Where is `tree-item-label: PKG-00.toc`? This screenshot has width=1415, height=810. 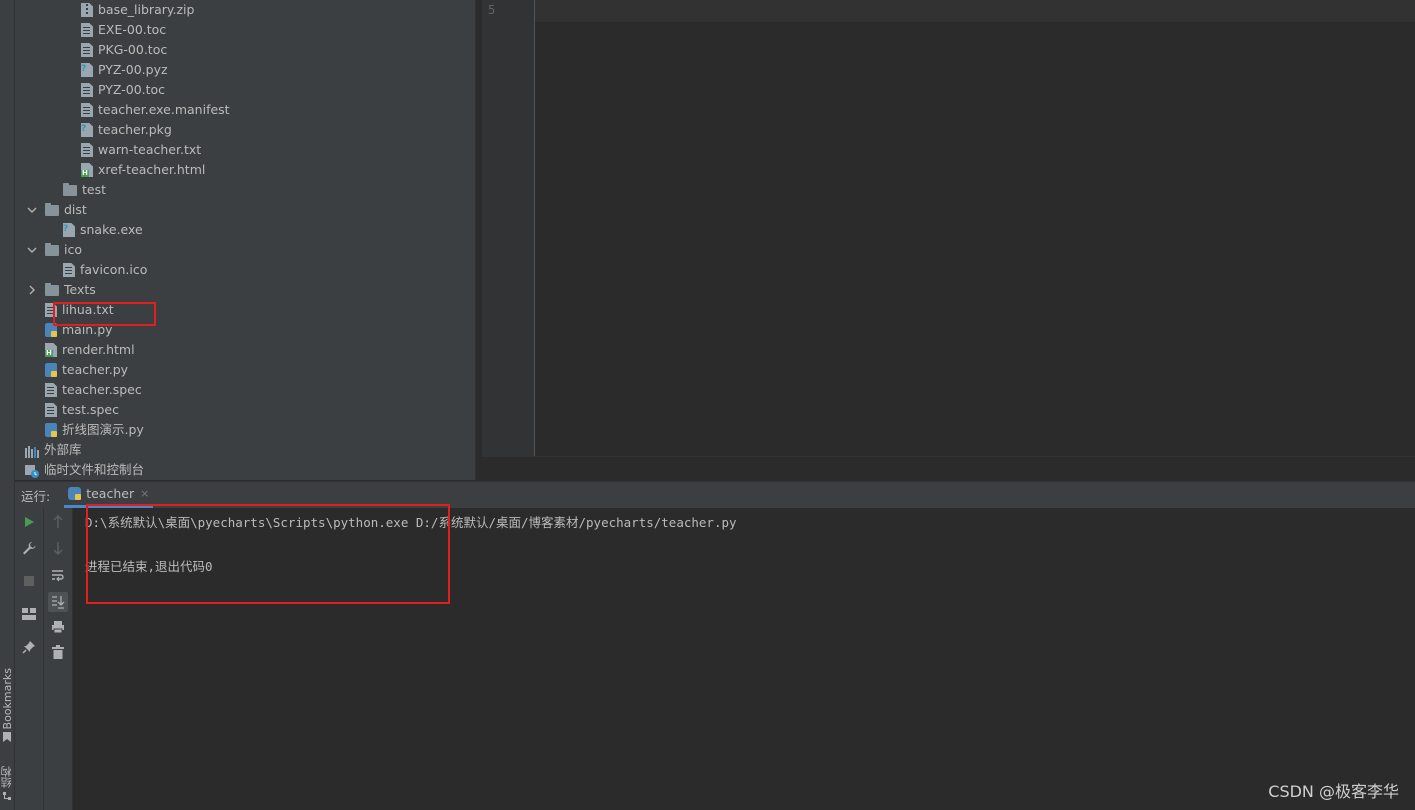 tree-item-label: PKG-00.toc is located at coordinates (133, 49).